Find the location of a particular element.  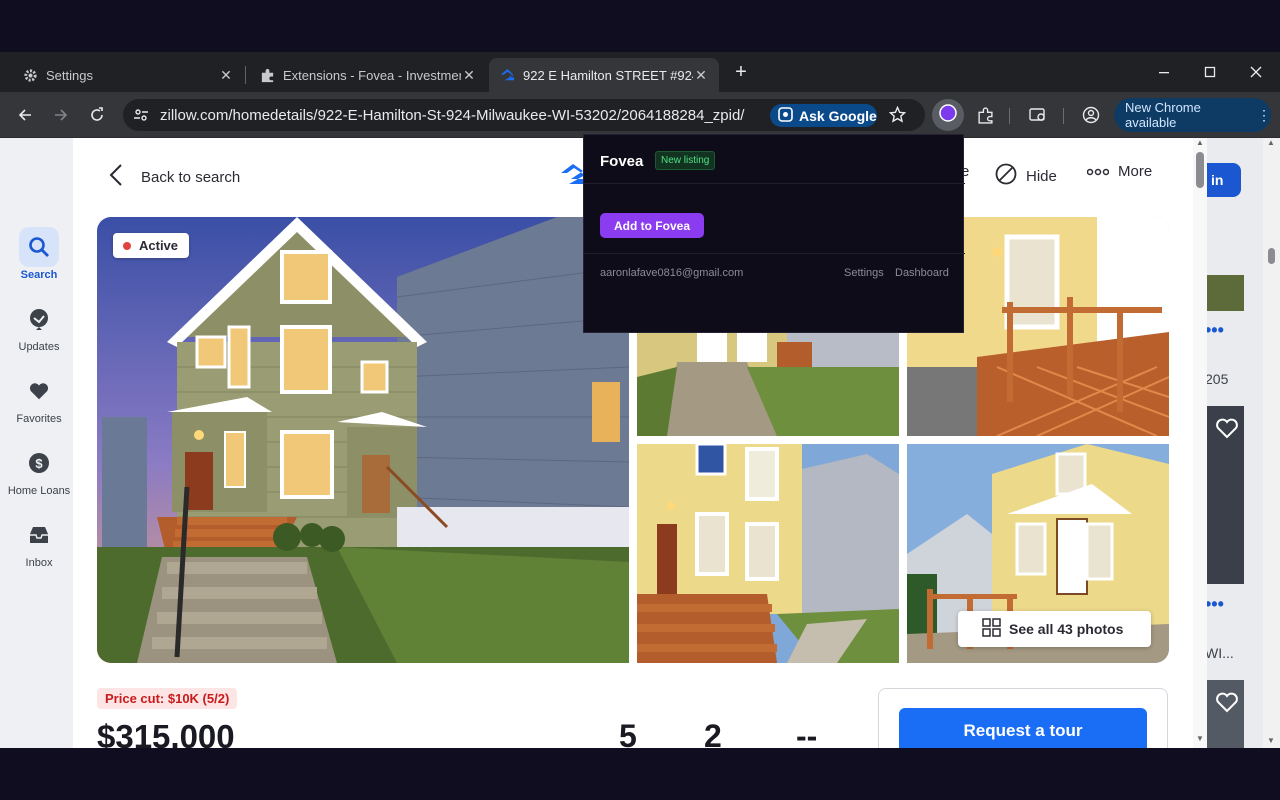

sidebar-item-inbox: Inbox is located at coordinates (39, 542).